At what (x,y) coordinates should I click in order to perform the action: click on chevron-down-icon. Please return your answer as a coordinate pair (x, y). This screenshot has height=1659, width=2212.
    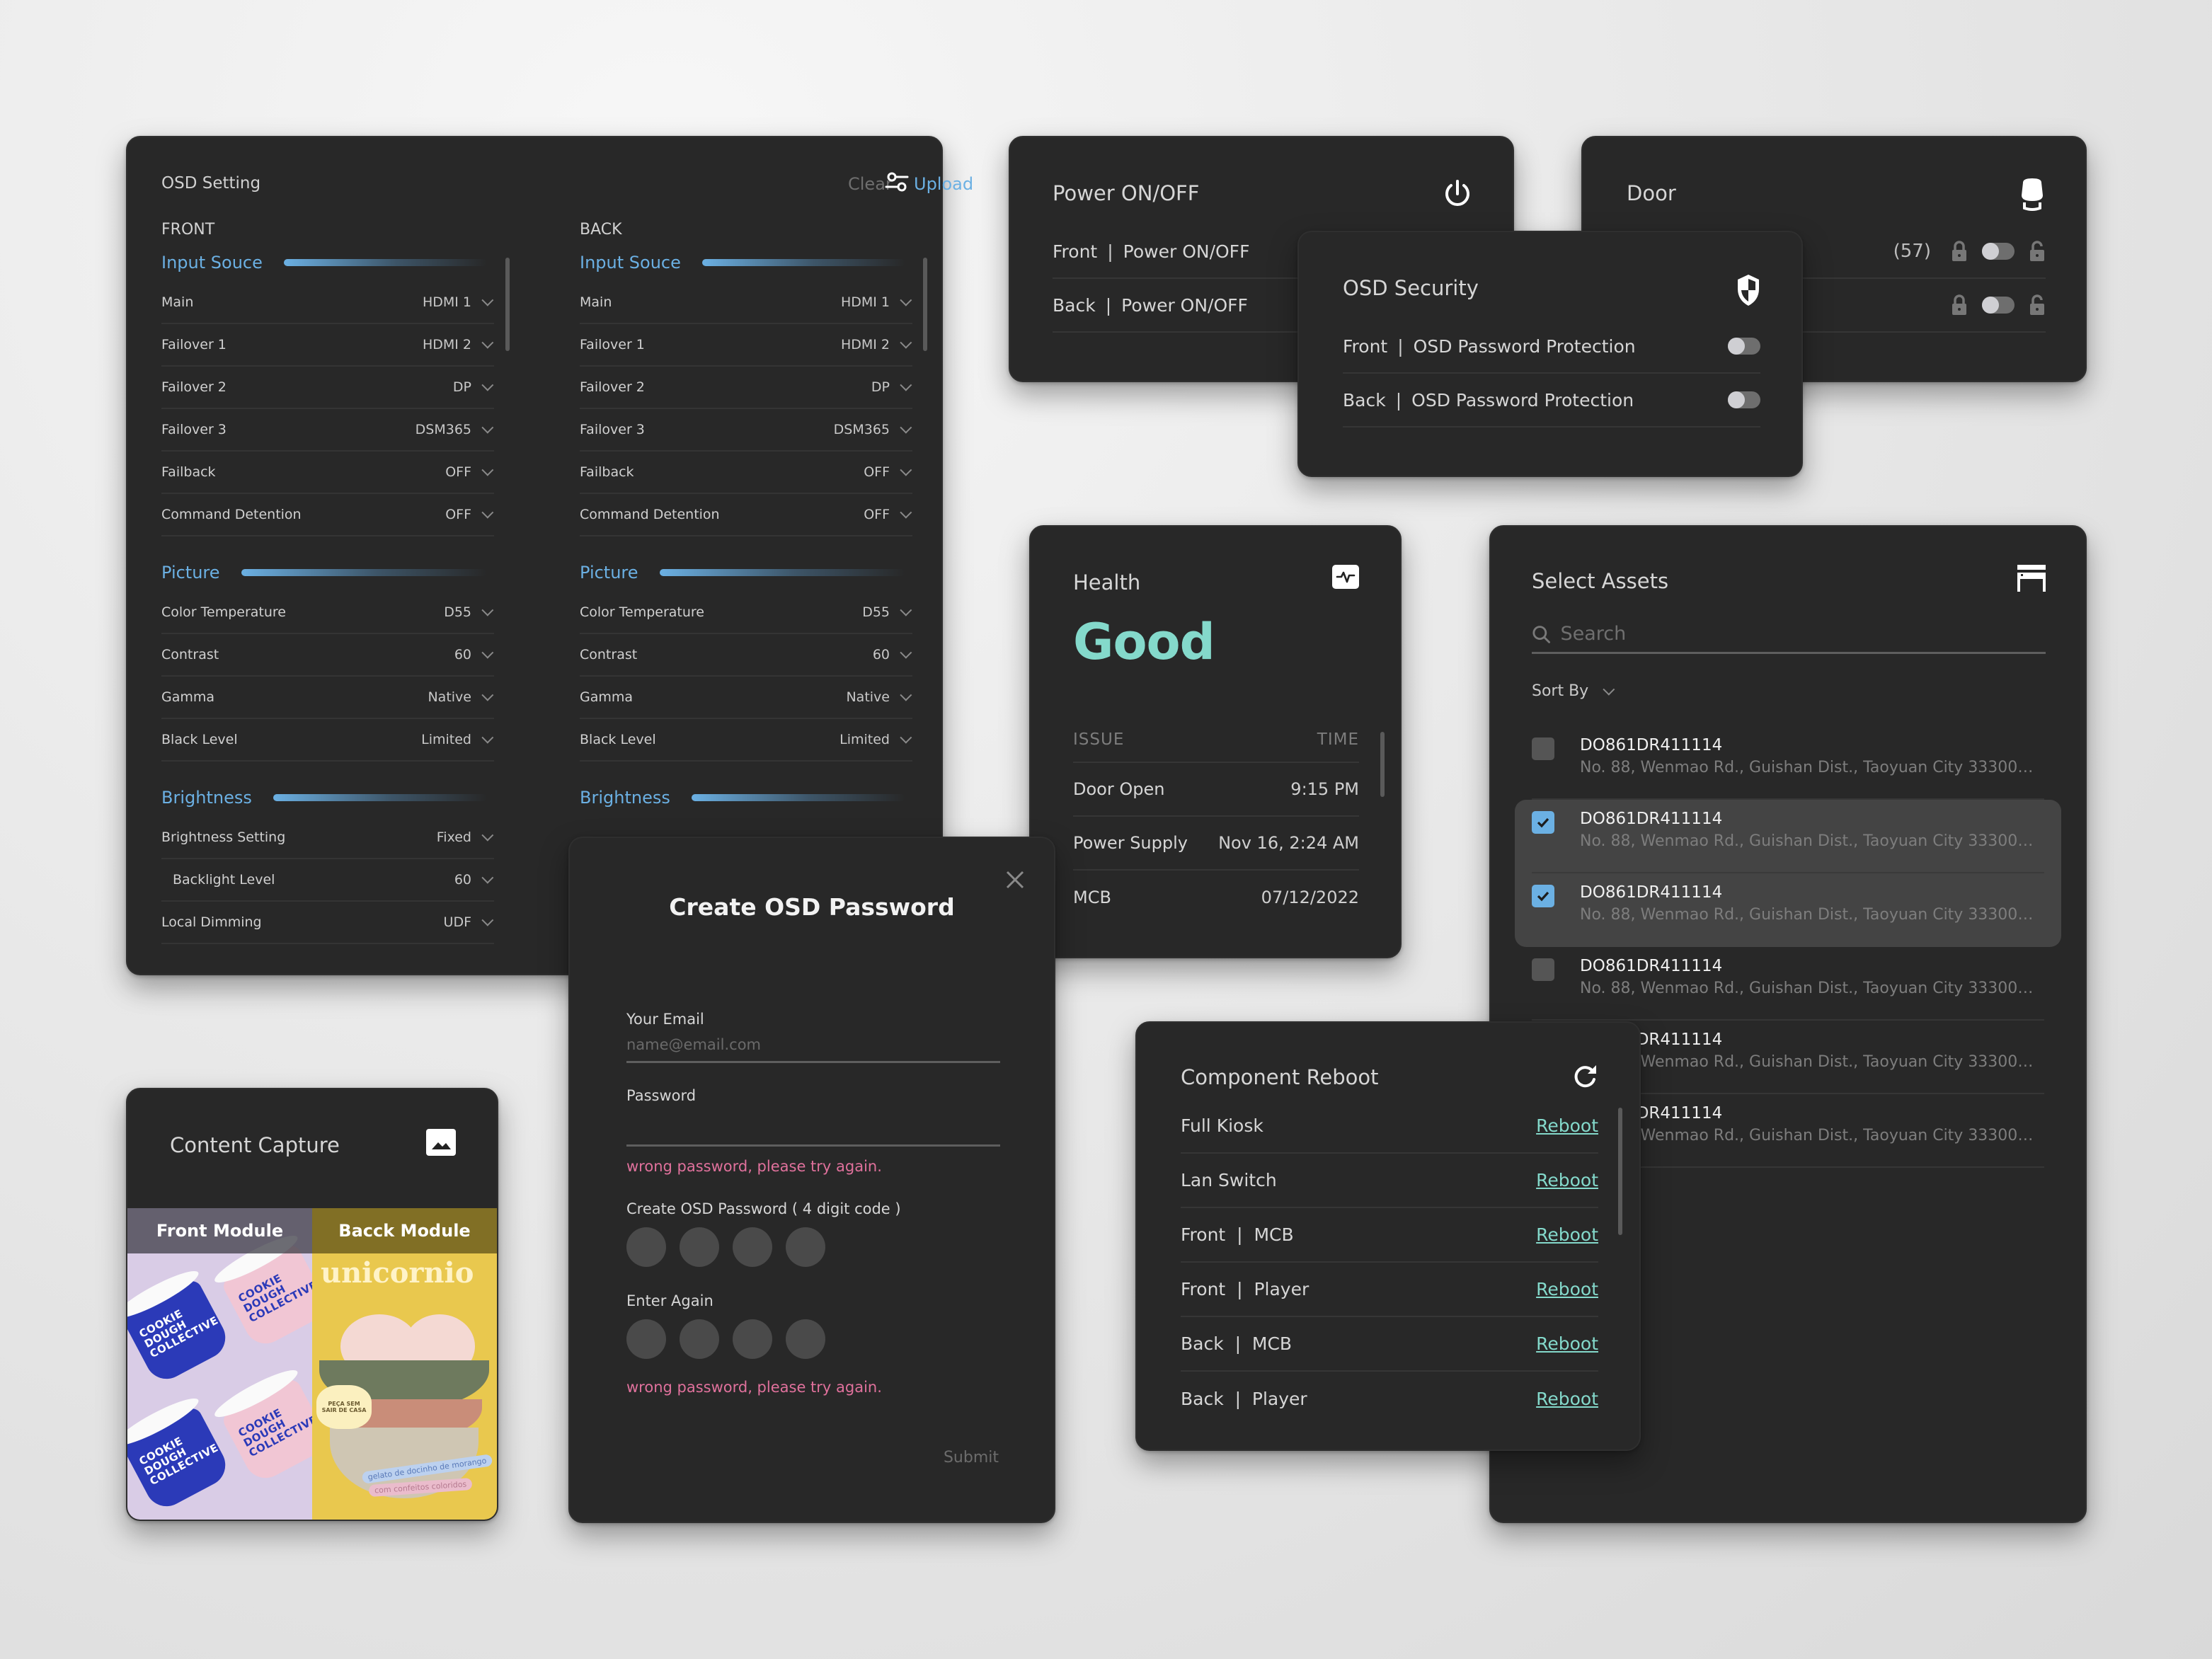
    Looking at the image, I should click on (487, 300).